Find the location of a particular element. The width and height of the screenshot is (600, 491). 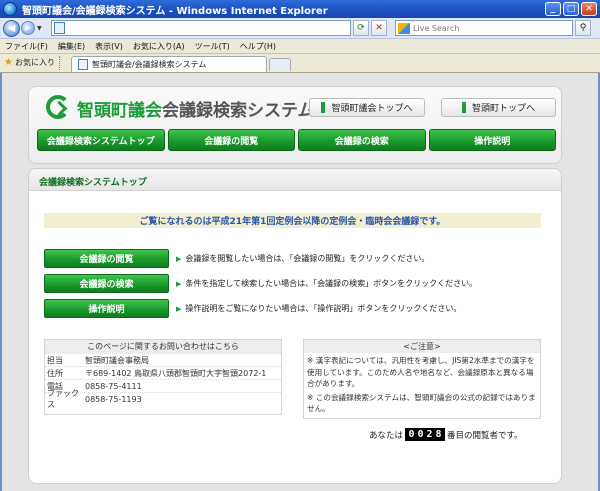

caution-note: ※ この会議録検索システムは、智頭町議会の公式の記録ではありません。 is located at coordinates (421, 403).